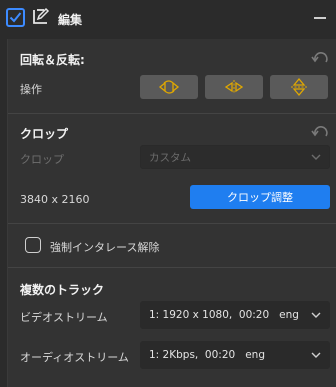 This screenshot has width=336, height=387. Describe the element at coordinates (320, 132) in the screenshot. I see `crop-reset-icon` at that location.